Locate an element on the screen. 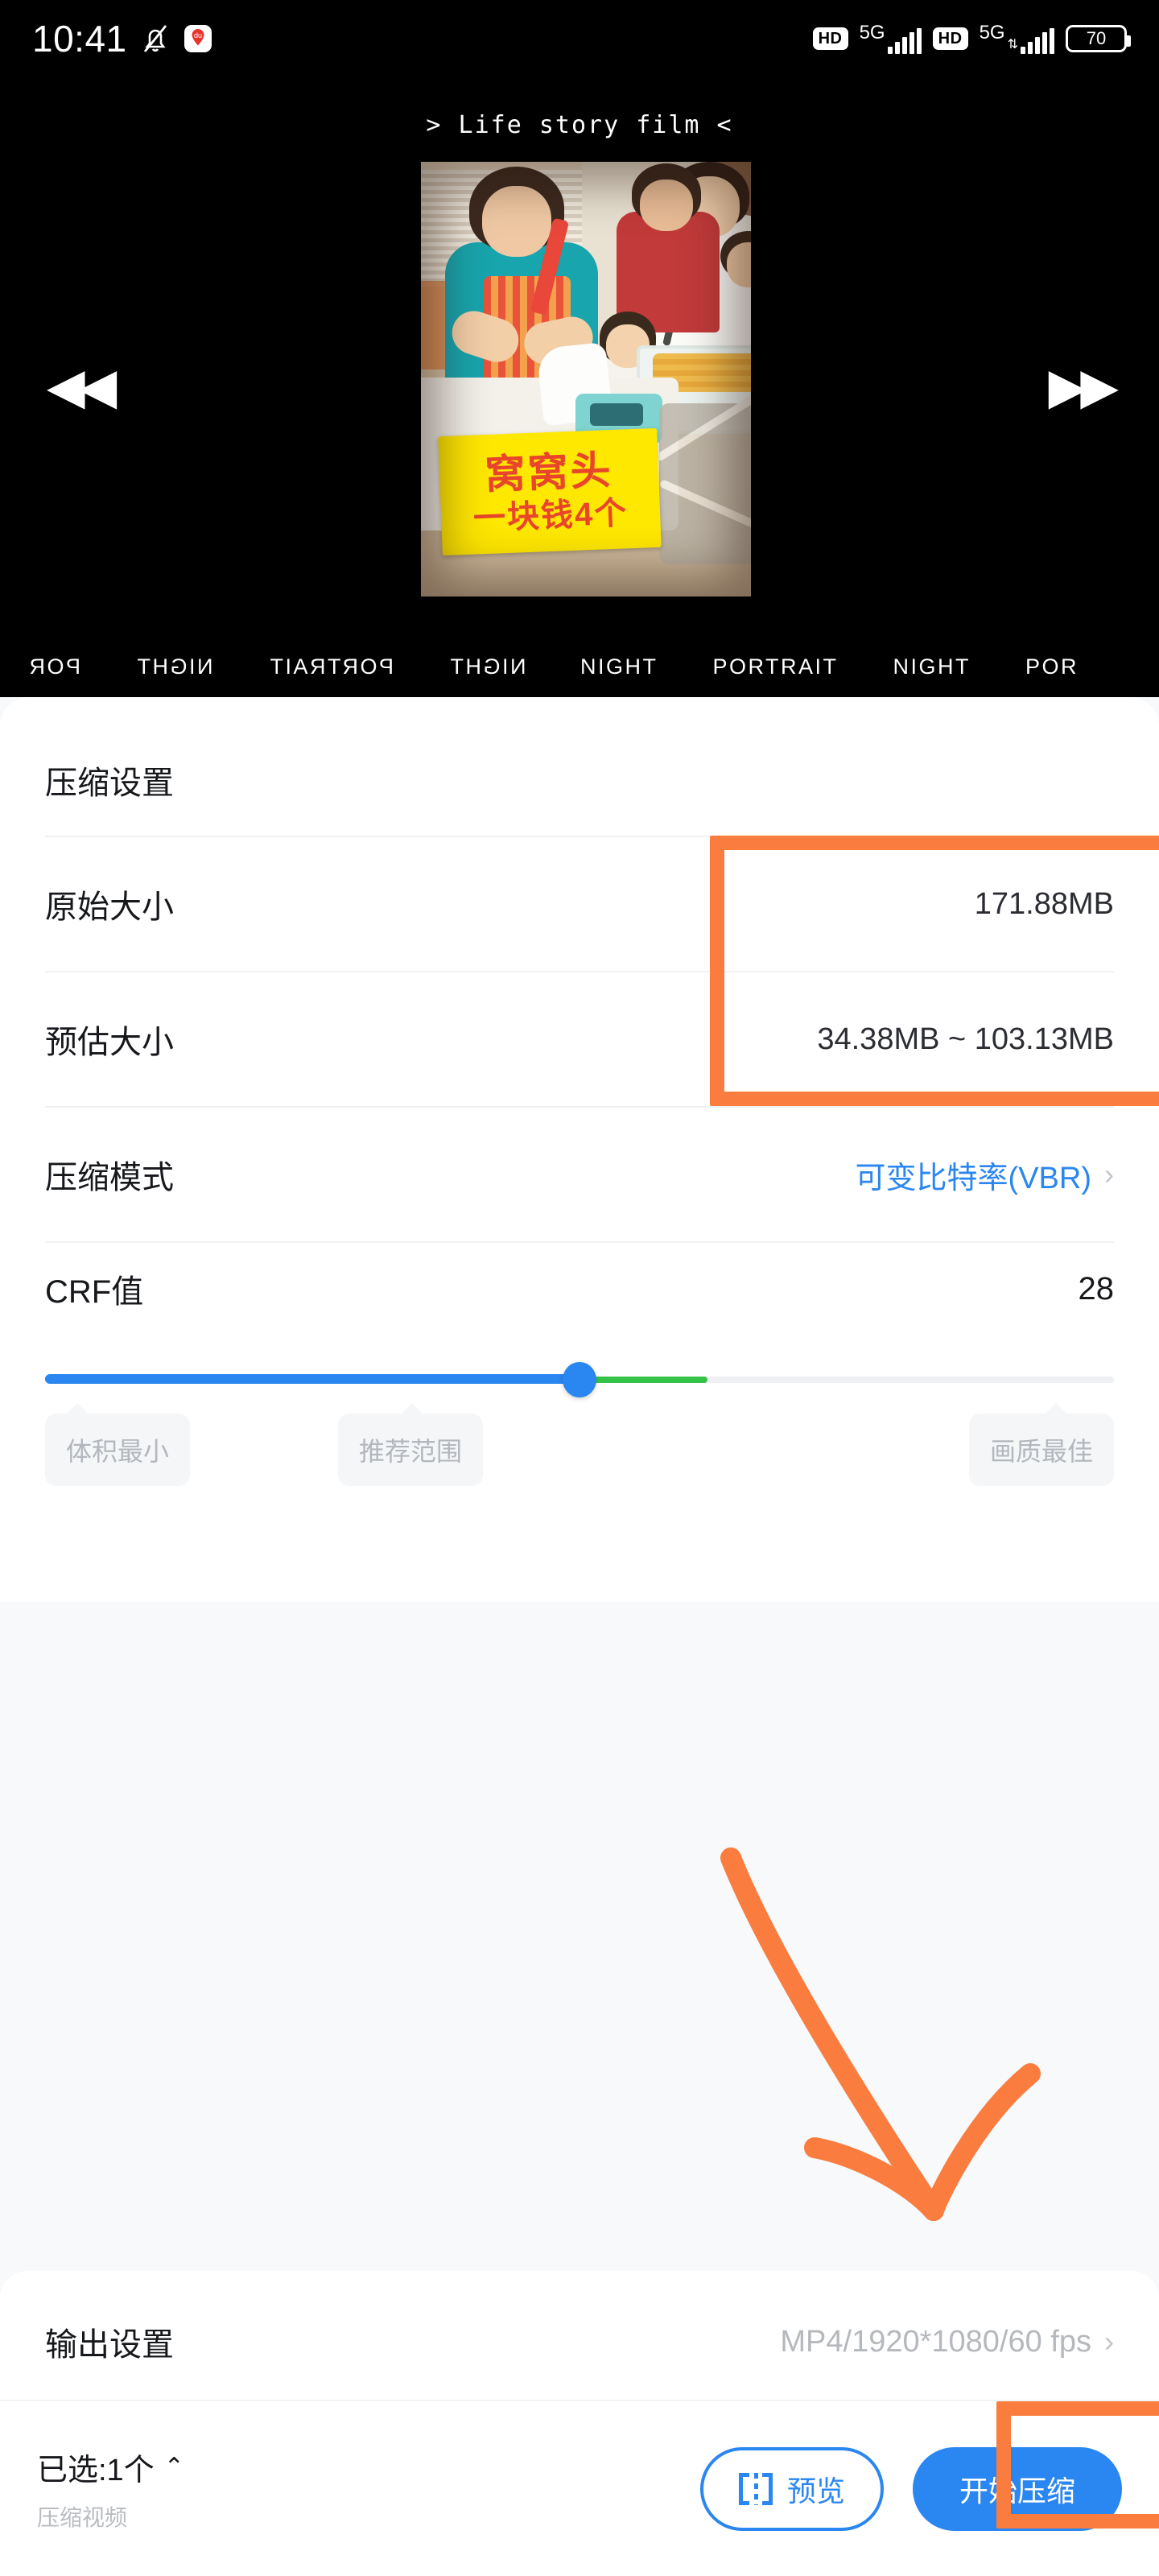 This screenshot has height=2576, width=1159. battery-icon: 70 is located at coordinates (1098, 38).